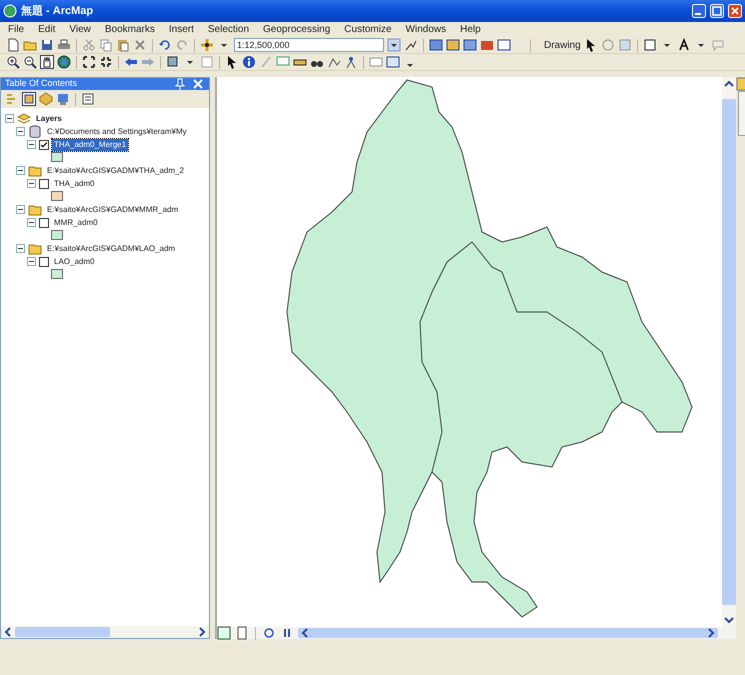  I want to click on scale-value: 1:12,500,000, so click(264, 45).